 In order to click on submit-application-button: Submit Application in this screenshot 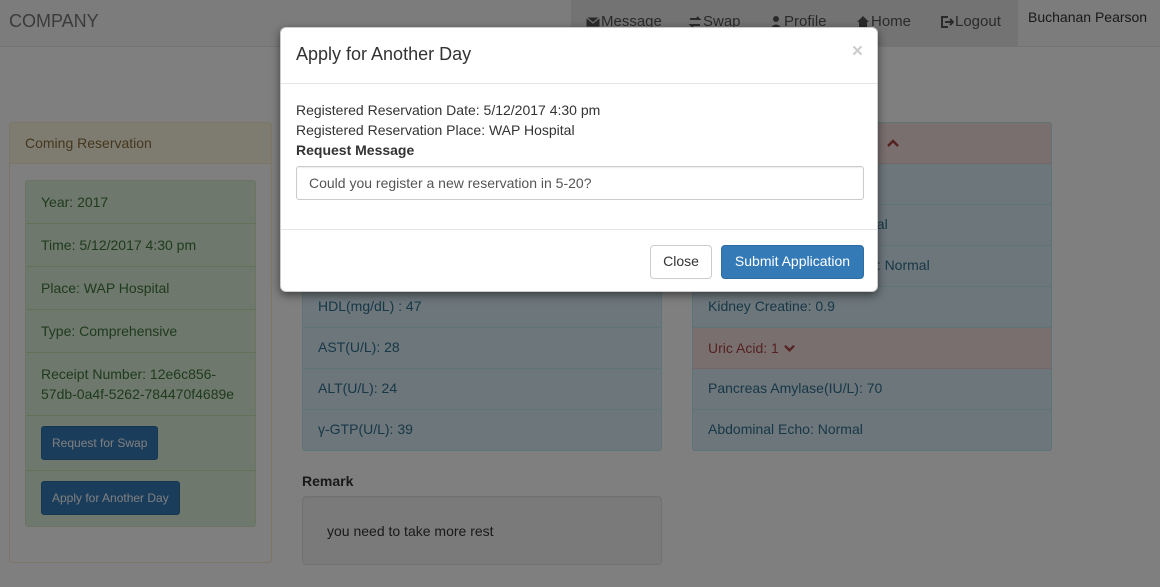, I will do `click(792, 262)`.